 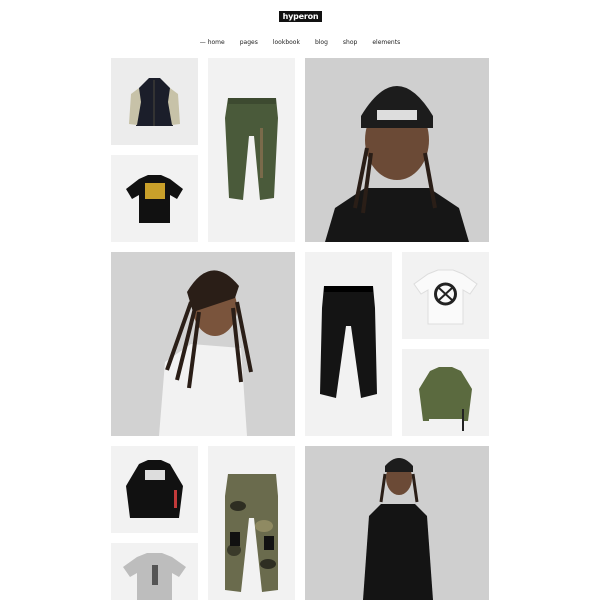 I want to click on site-logo: hyperon, so click(x=300, y=16).